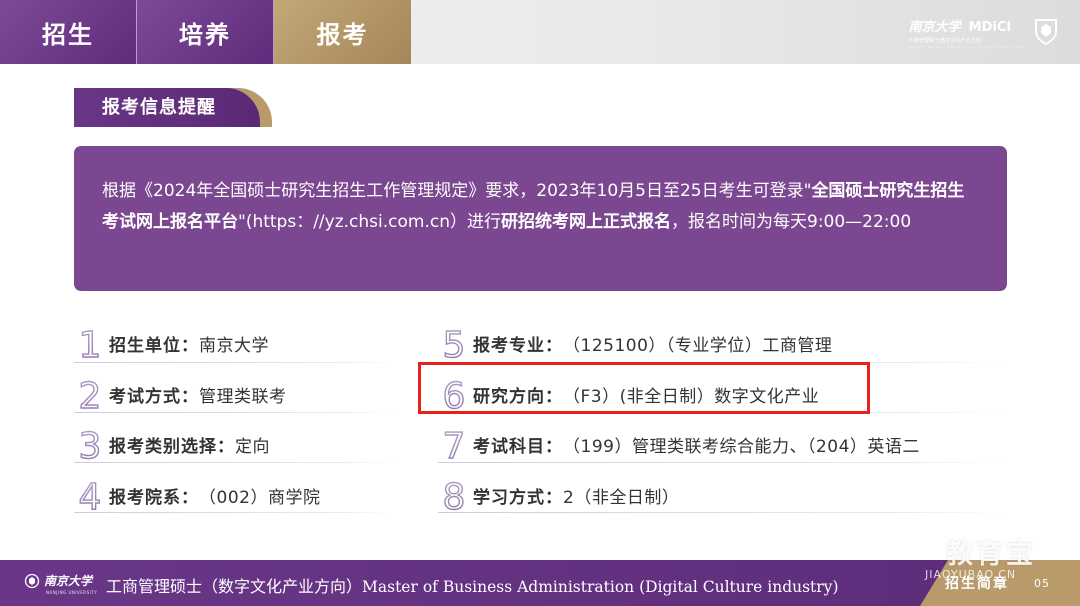 This screenshot has height=606, width=1080. Describe the element at coordinates (644, 388) in the screenshot. I see `highlight-box` at that location.